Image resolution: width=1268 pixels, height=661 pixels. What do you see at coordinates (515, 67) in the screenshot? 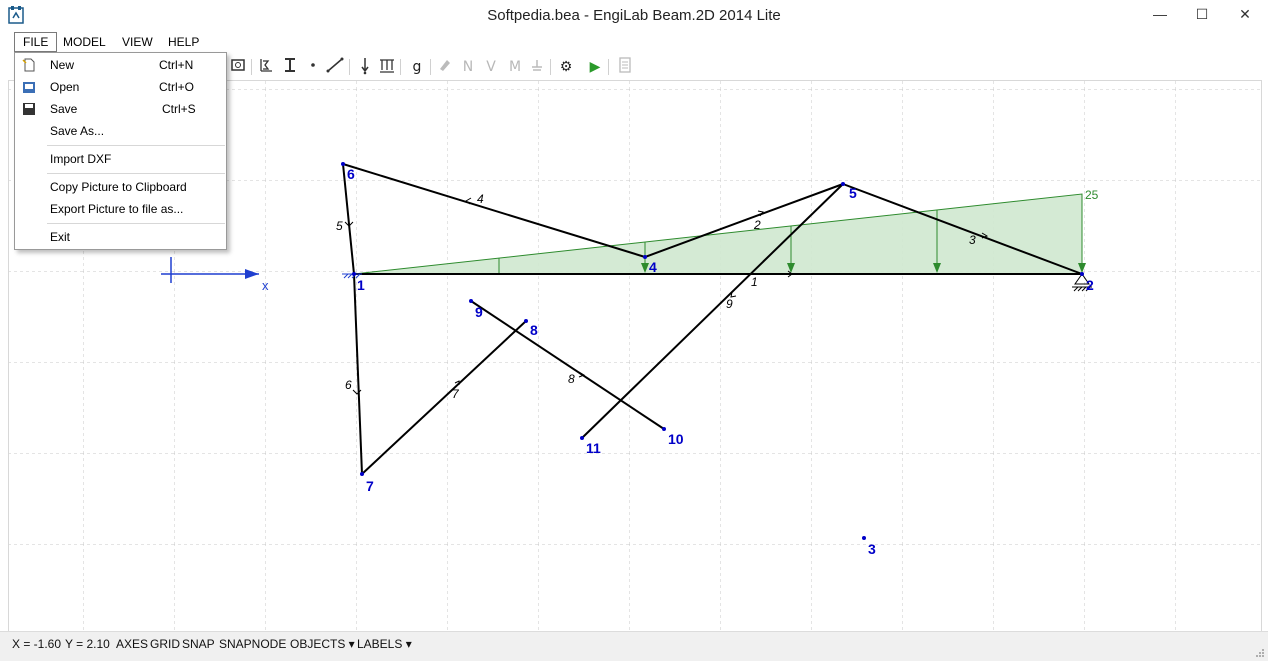
I see `moment-icon: M` at bounding box center [515, 67].